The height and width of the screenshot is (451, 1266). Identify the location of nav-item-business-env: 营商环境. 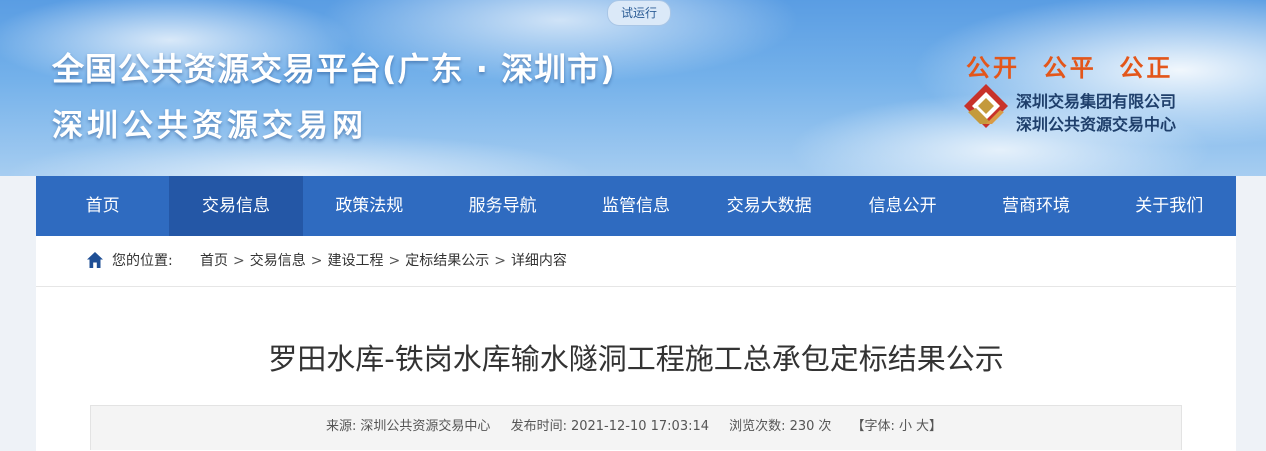
(1035, 206).